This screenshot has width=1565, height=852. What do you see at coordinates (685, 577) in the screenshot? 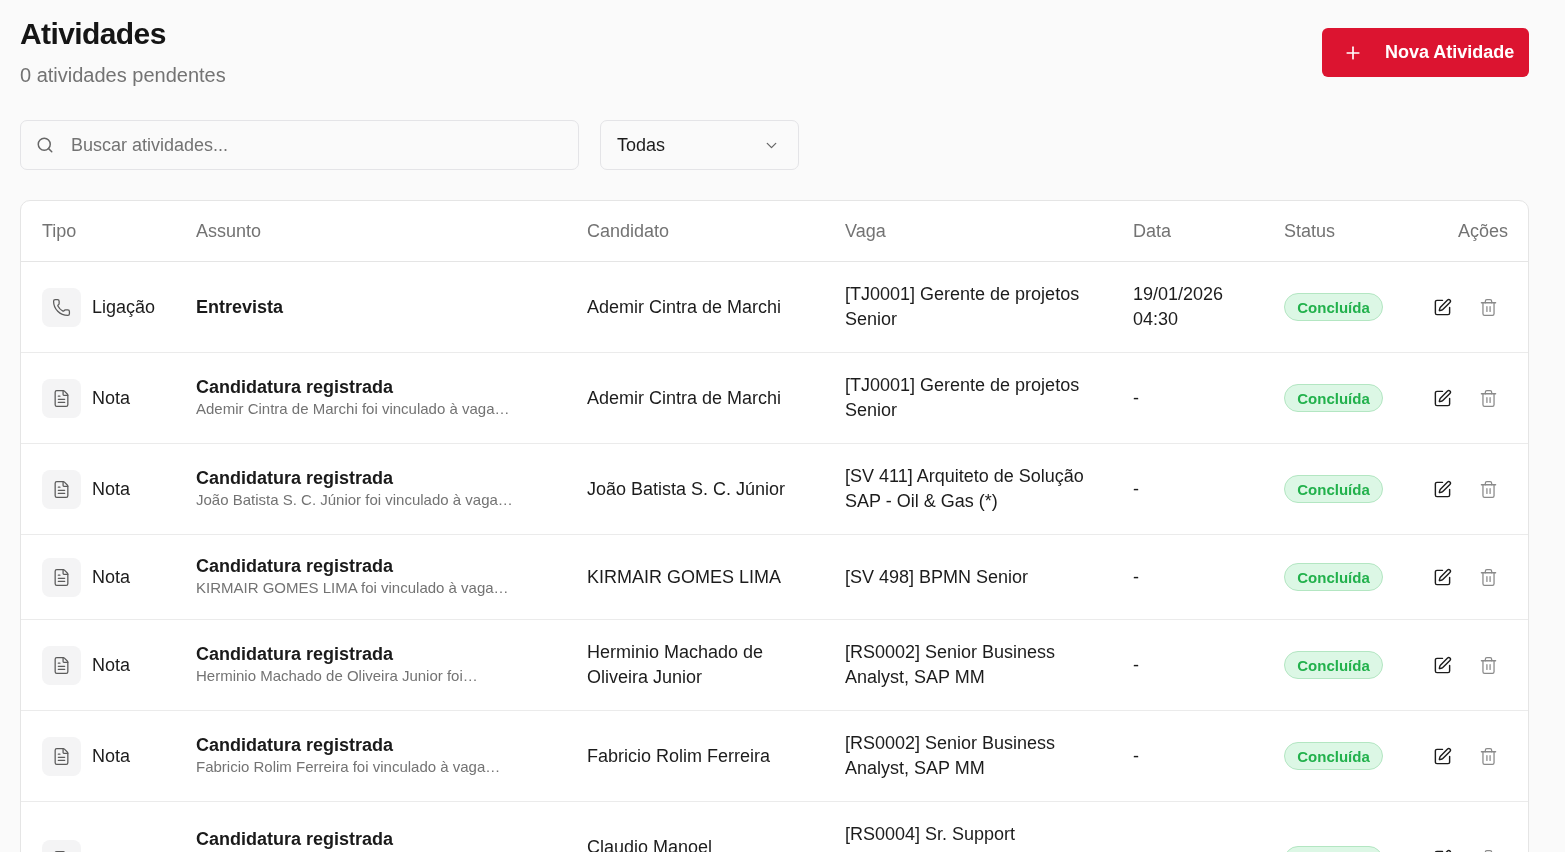
I see `candidate-name: KIRMAIR GOMES LIMA` at bounding box center [685, 577].